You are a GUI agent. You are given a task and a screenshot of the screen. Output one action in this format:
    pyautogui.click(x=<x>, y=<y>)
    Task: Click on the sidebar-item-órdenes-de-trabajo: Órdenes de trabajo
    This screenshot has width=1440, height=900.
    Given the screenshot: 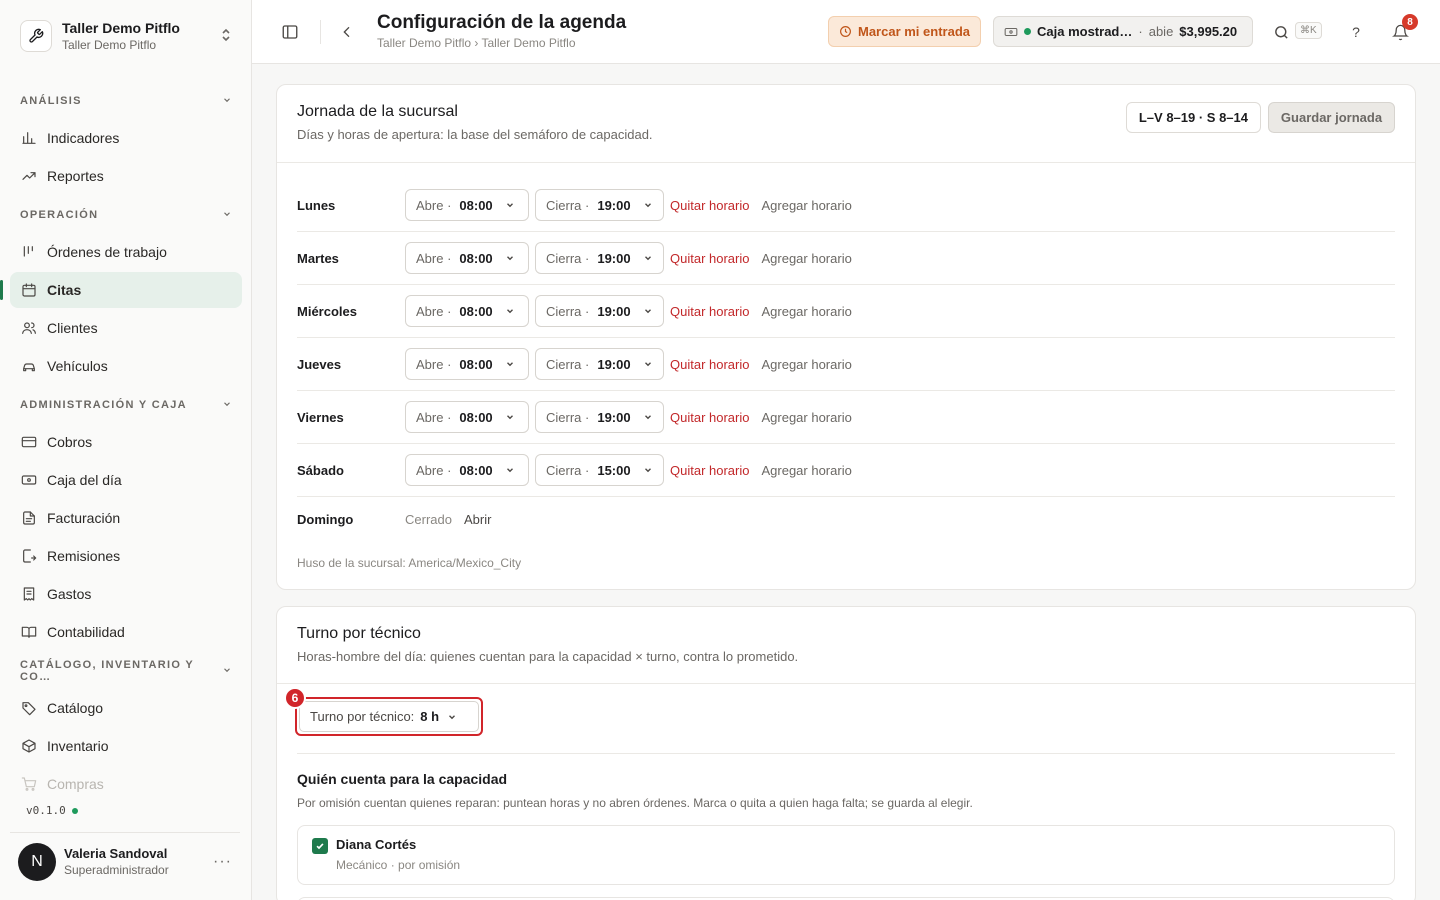 What is the action you would take?
    pyautogui.click(x=126, y=252)
    